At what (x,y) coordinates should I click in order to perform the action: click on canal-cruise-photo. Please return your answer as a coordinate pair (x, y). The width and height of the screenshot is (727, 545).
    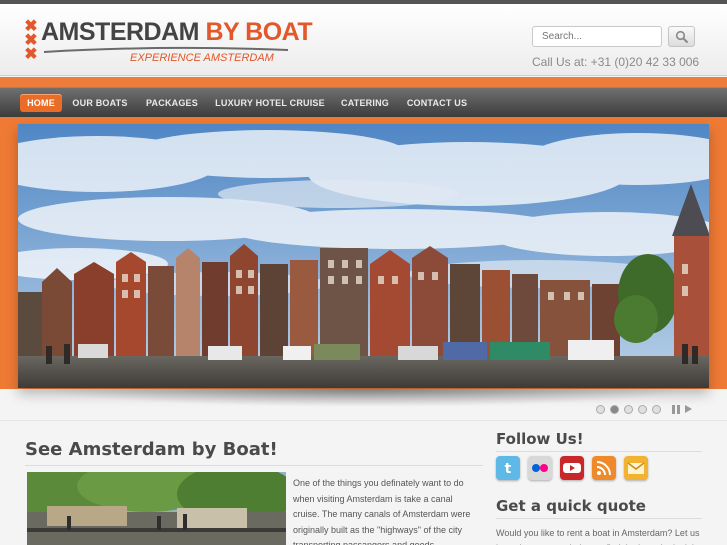
    Looking at the image, I should click on (156, 508).